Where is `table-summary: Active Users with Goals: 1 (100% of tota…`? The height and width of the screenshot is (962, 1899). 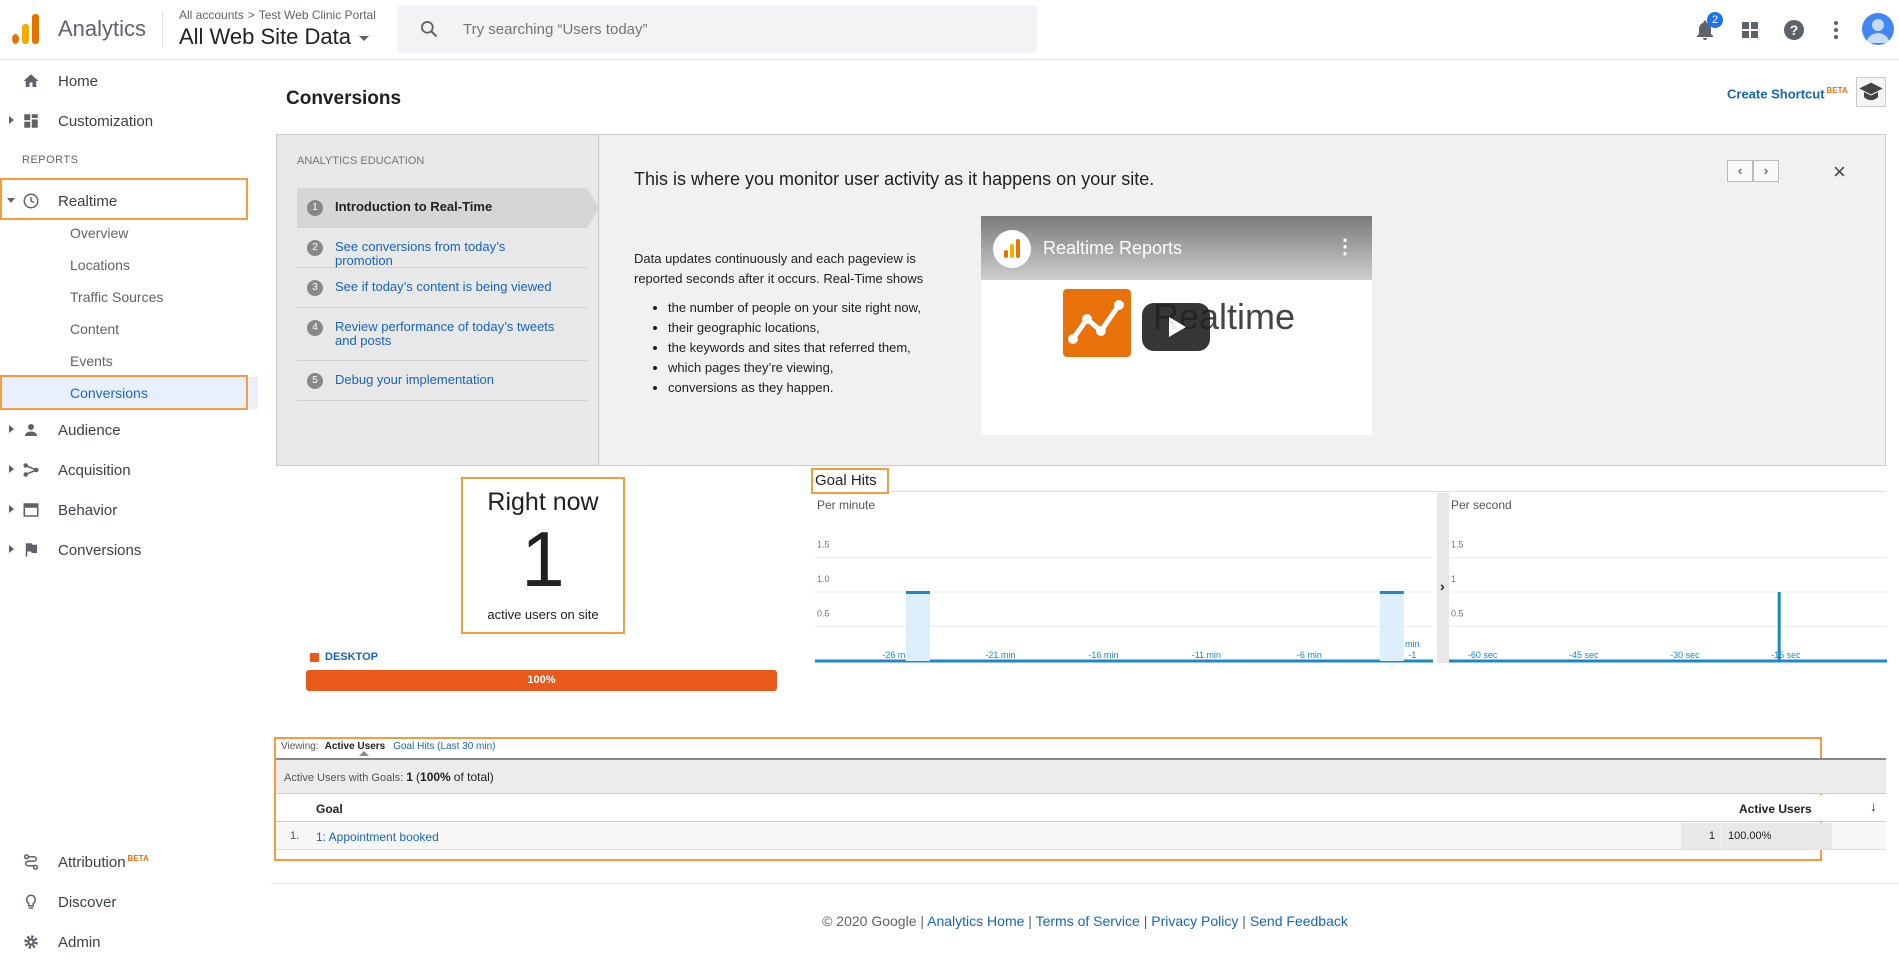 table-summary: Active Users with Goals: 1 (100% of tota… is located at coordinates (1081, 777).